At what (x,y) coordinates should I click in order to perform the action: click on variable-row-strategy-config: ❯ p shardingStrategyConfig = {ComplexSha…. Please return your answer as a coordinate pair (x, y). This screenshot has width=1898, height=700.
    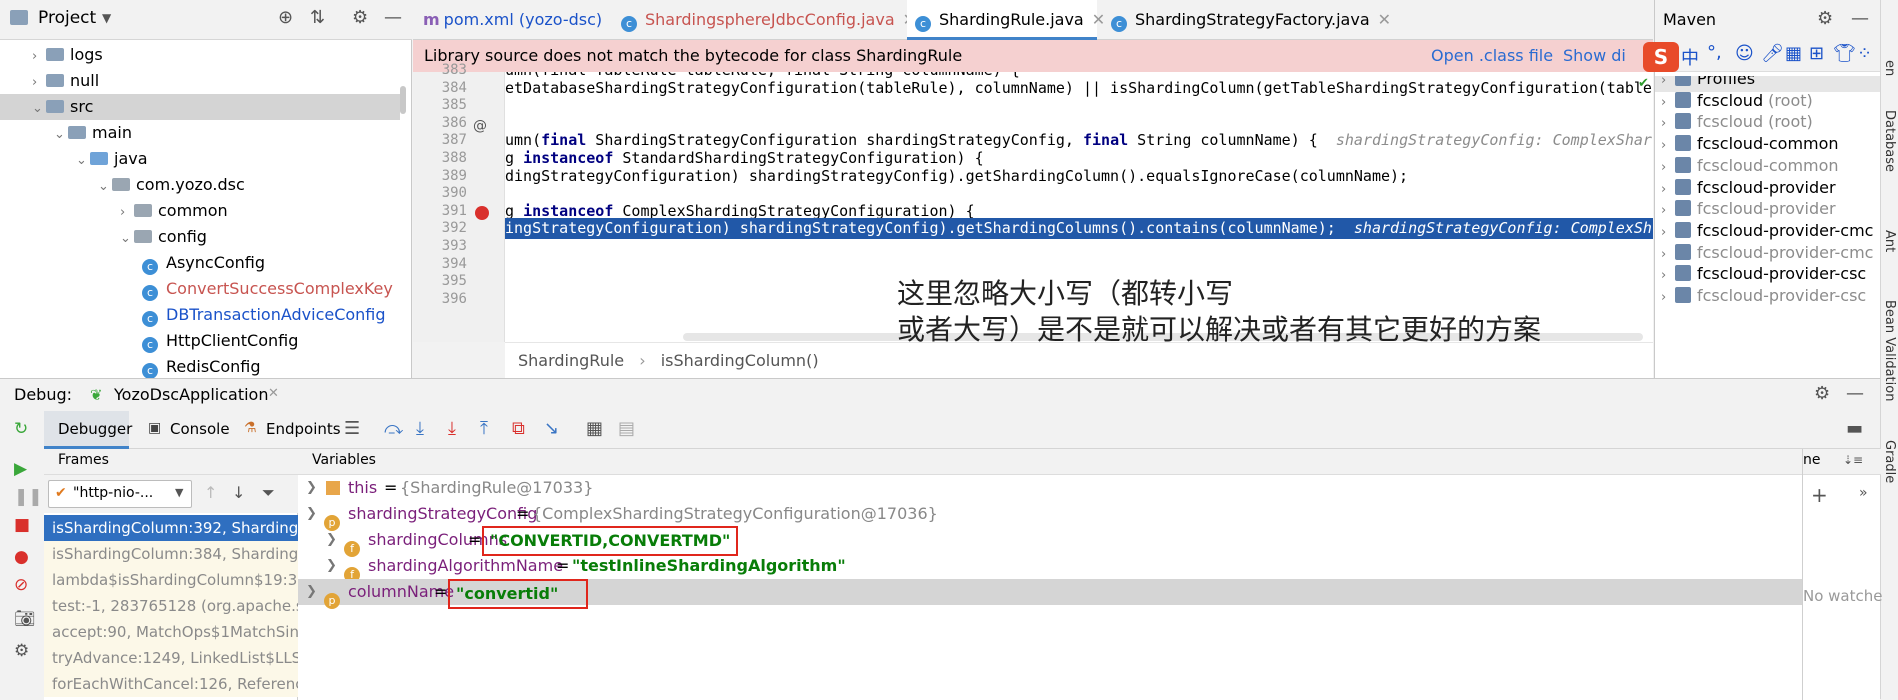
    Looking at the image, I should click on (1050, 516).